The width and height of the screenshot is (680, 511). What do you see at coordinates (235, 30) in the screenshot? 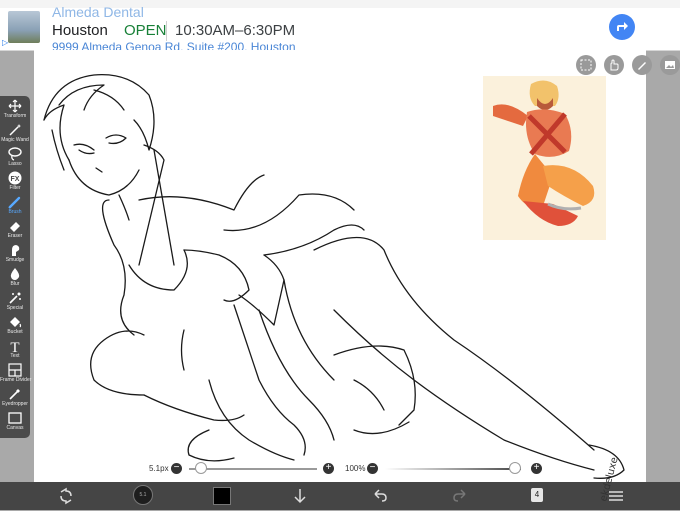
I see `ad-hours: 10:30AM–6:30PM` at bounding box center [235, 30].